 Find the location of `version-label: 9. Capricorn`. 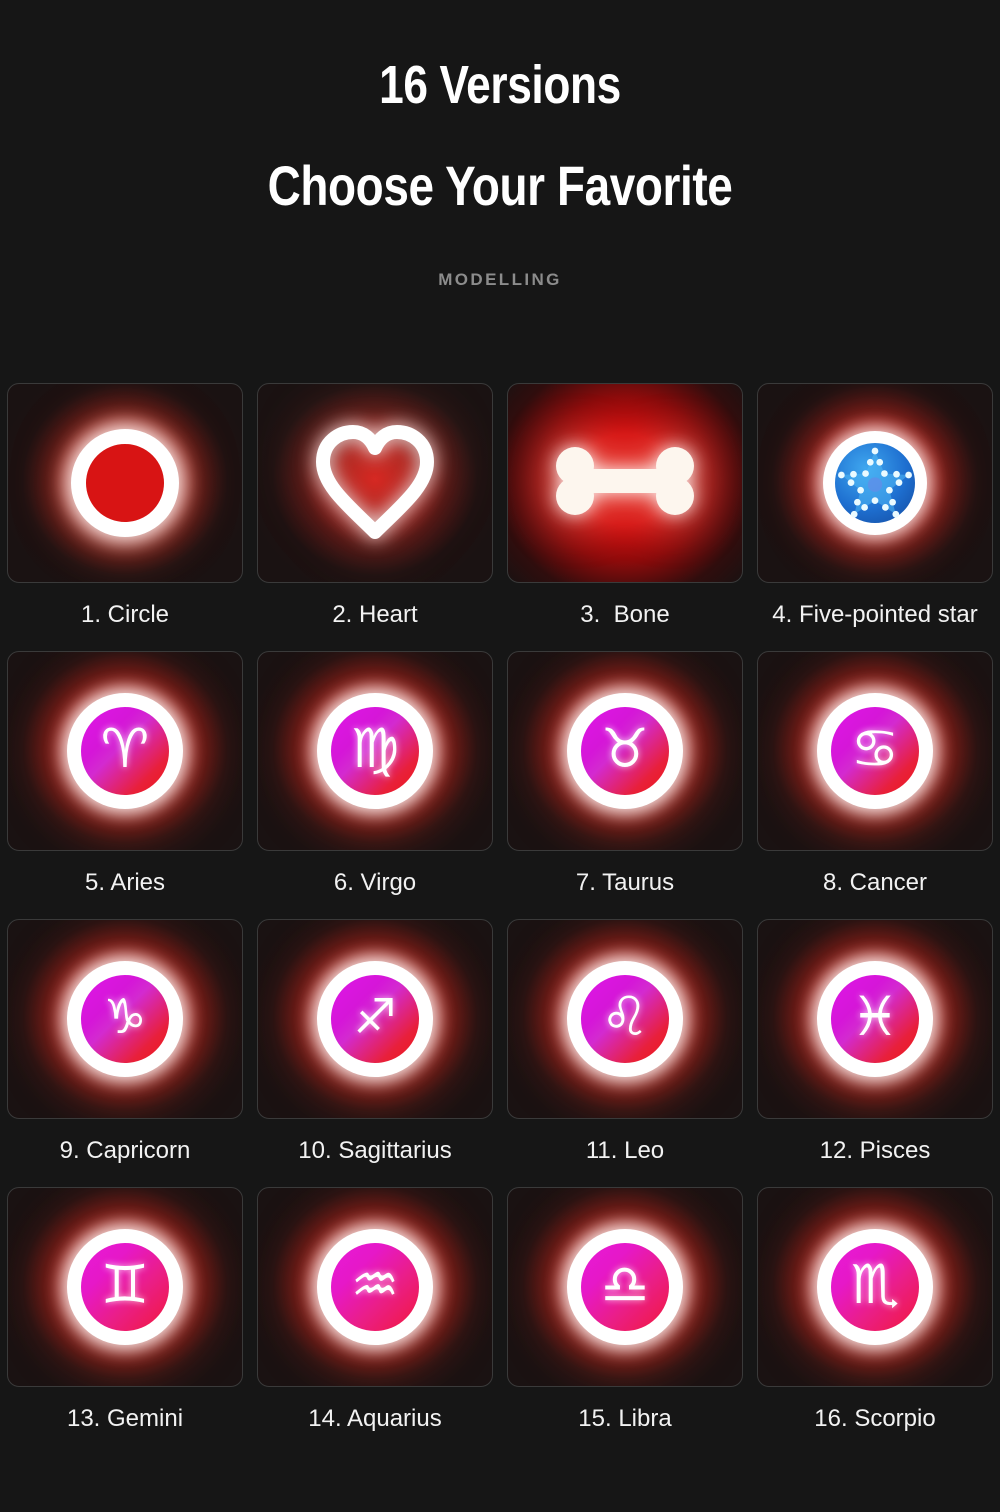

version-label: 9. Capricorn is located at coordinates (125, 1150).